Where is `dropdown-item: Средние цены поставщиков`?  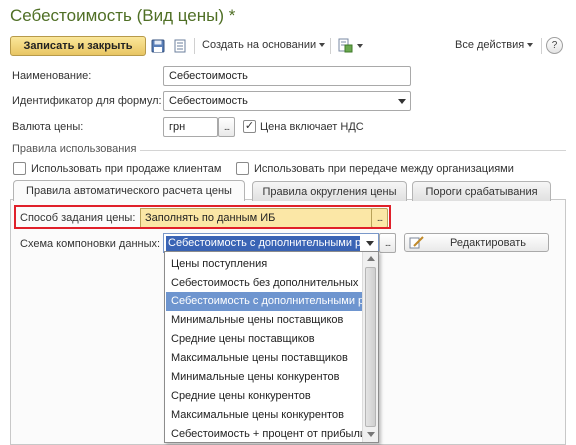 dropdown-item: Средние цены поставщиков is located at coordinates (264, 339).